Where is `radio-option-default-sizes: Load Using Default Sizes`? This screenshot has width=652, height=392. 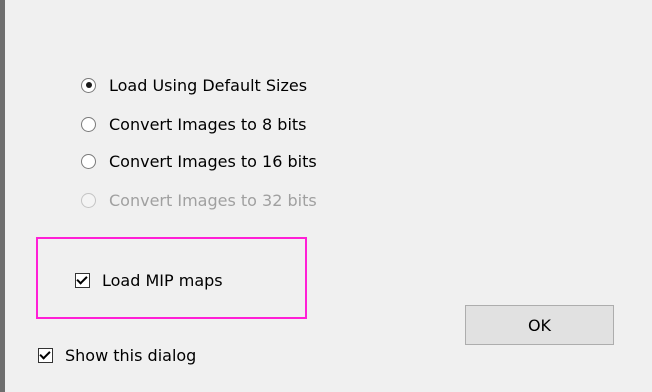
radio-option-default-sizes: Load Using Default Sizes is located at coordinates (194, 85).